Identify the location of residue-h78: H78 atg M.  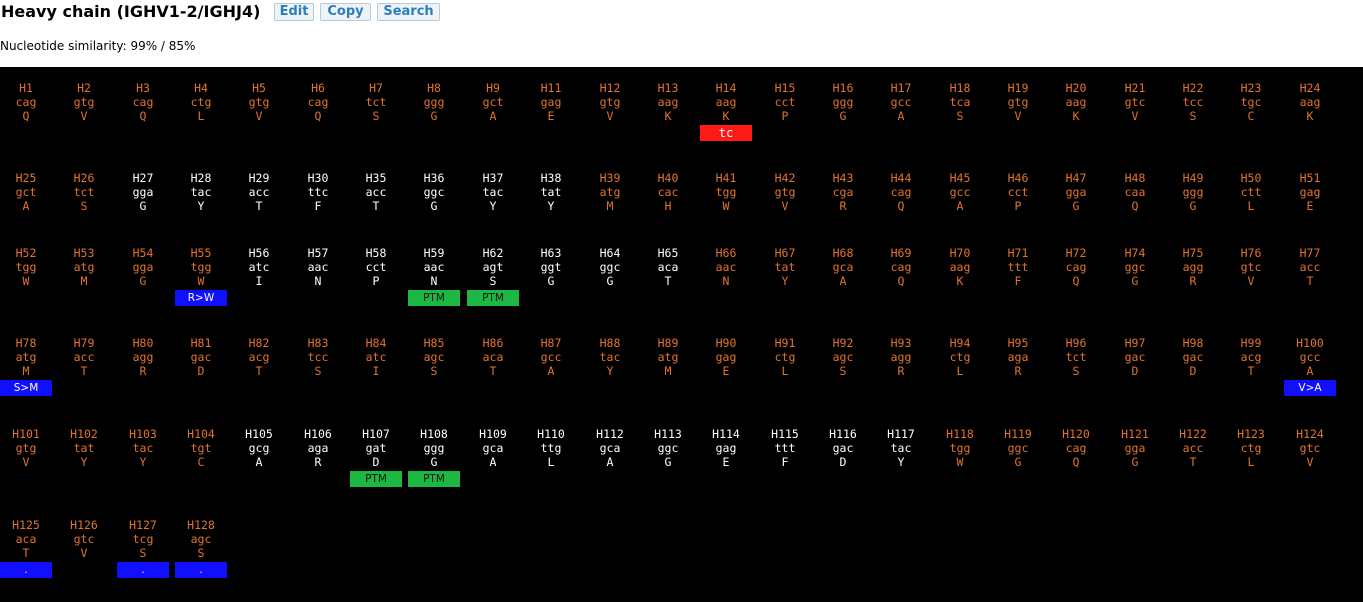
(26, 357).